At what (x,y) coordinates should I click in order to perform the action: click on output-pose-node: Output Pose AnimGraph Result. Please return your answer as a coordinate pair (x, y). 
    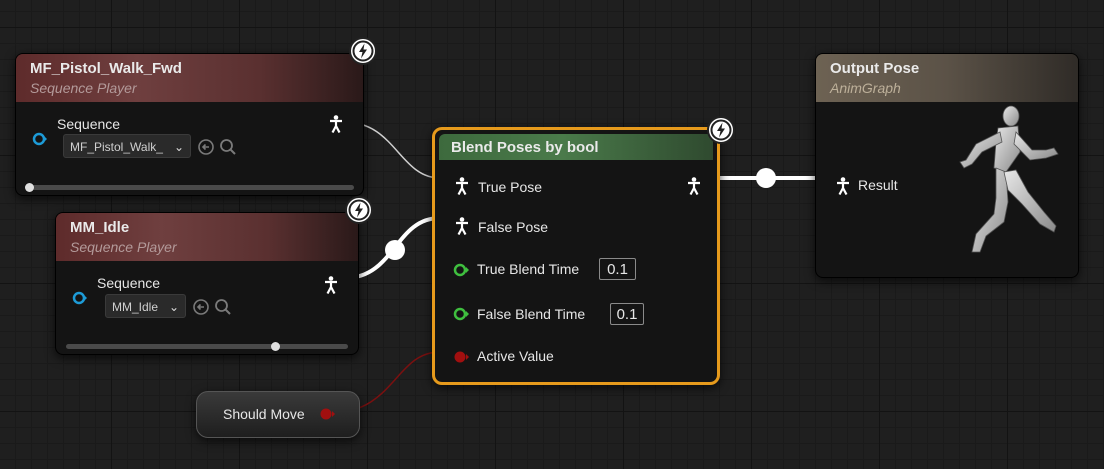
    Looking at the image, I should click on (947, 165).